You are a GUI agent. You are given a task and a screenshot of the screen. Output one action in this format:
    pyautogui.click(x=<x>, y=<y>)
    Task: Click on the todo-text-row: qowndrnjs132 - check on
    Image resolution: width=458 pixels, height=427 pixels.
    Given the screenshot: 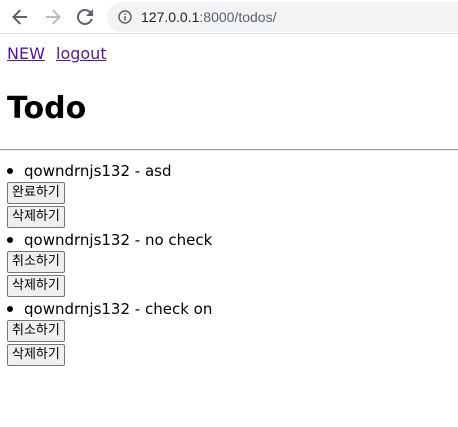 What is the action you would take?
    pyautogui.click(x=109, y=309)
    